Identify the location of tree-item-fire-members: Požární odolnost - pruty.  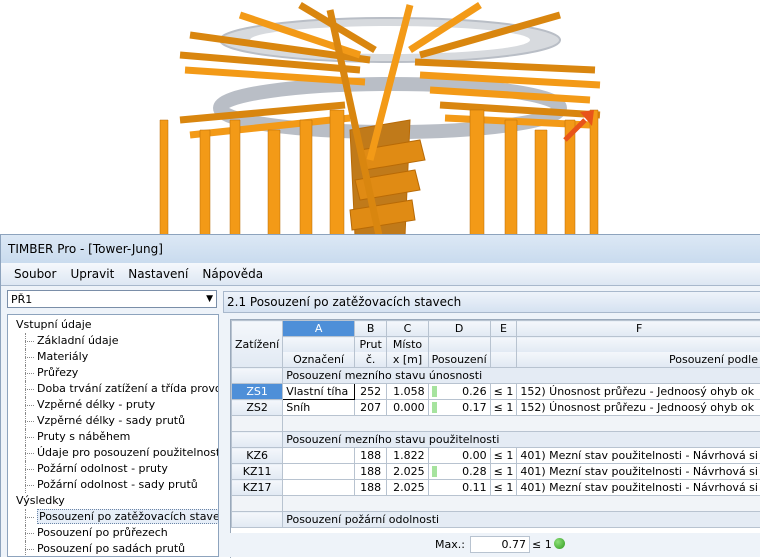
(113, 469).